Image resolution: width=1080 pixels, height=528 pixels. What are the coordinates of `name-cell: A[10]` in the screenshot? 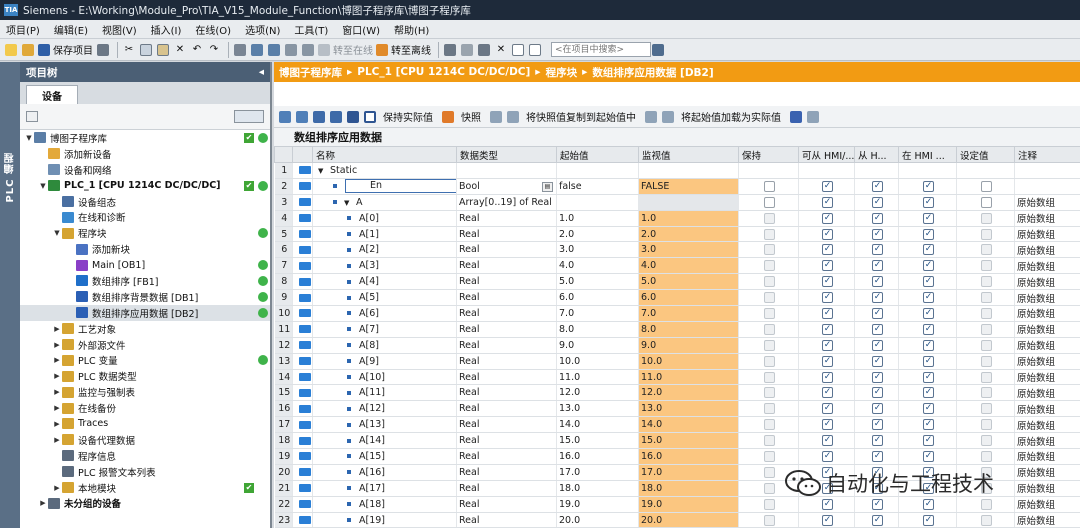 It's located at (384, 377).